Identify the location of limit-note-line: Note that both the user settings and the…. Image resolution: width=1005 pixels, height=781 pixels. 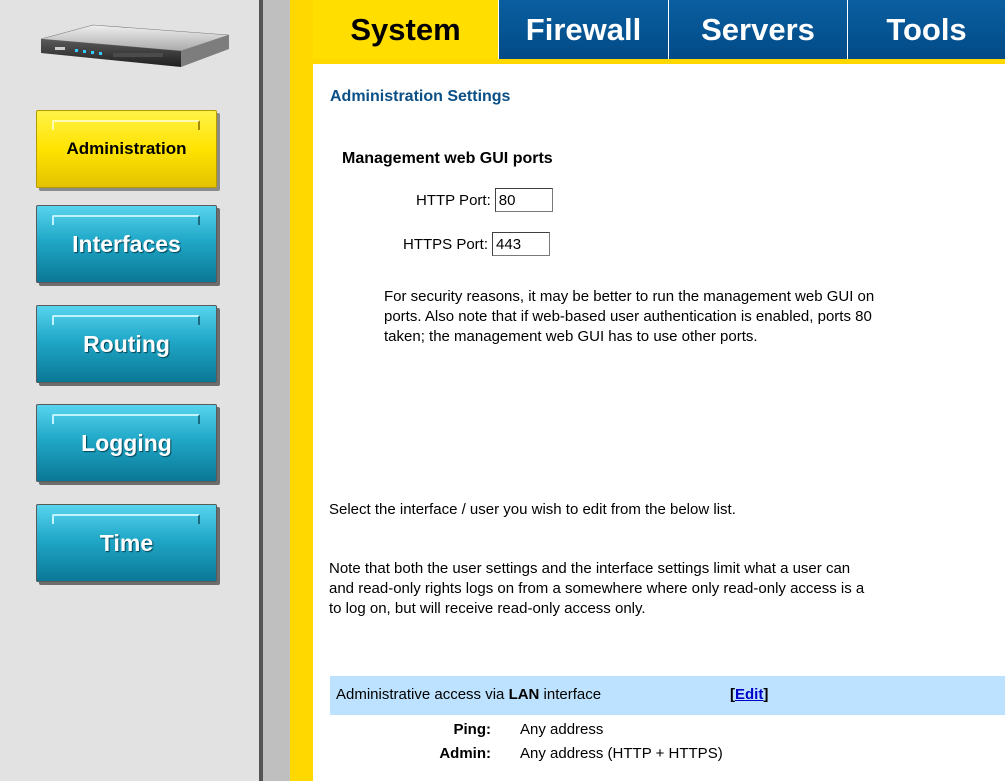
(590, 568).